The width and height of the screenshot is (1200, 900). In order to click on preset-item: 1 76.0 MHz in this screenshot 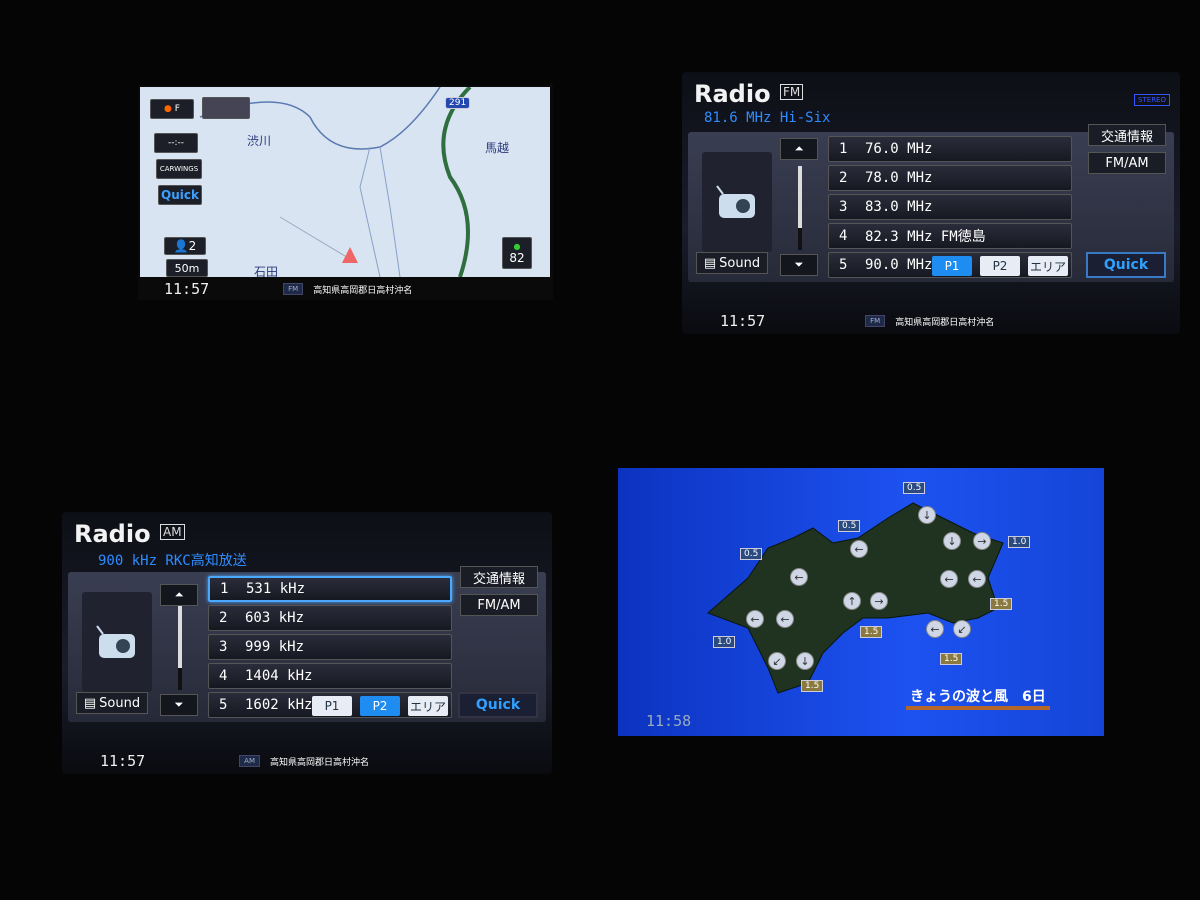, I will do `click(950, 149)`.